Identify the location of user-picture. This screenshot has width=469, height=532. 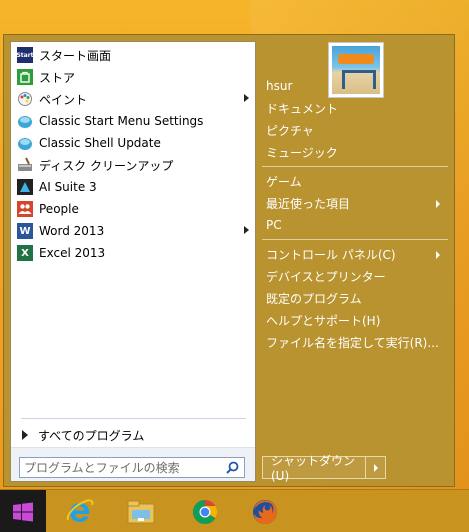
(356, 70).